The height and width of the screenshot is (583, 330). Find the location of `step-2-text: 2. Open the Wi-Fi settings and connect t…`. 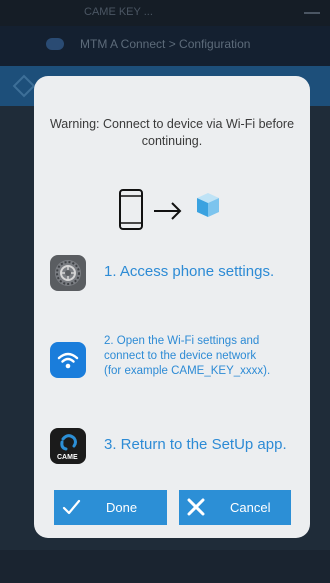

step-2-text: 2. Open the Wi-Fi settings and connect t… is located at coordinates (187, 356).